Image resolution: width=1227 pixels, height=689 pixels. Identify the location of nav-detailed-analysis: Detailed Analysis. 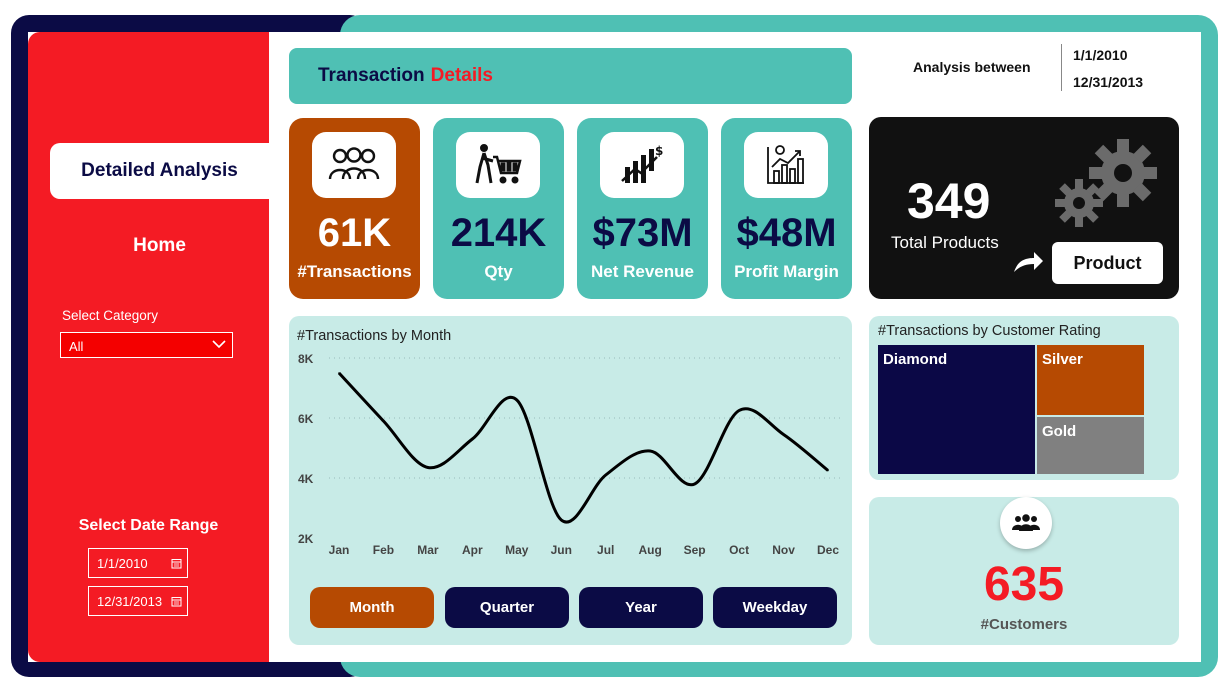
(159, 171).